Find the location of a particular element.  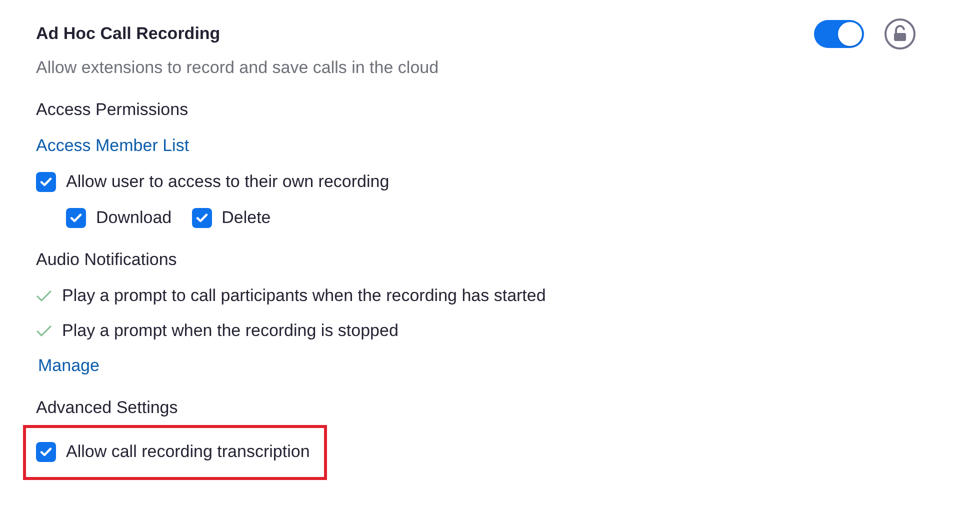

setting-description: Allow extensions to record and save calls in the cloud is located at coordinates (238, 68).